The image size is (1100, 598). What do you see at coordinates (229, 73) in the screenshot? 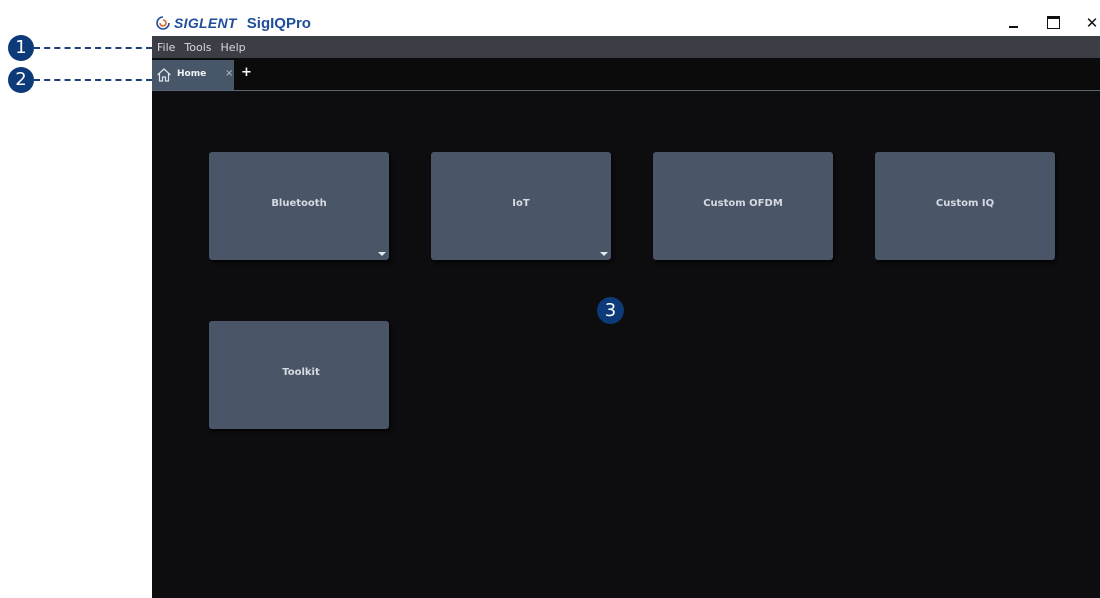
I see `tab-close-icon: ×` at bounding box center [229, 73].